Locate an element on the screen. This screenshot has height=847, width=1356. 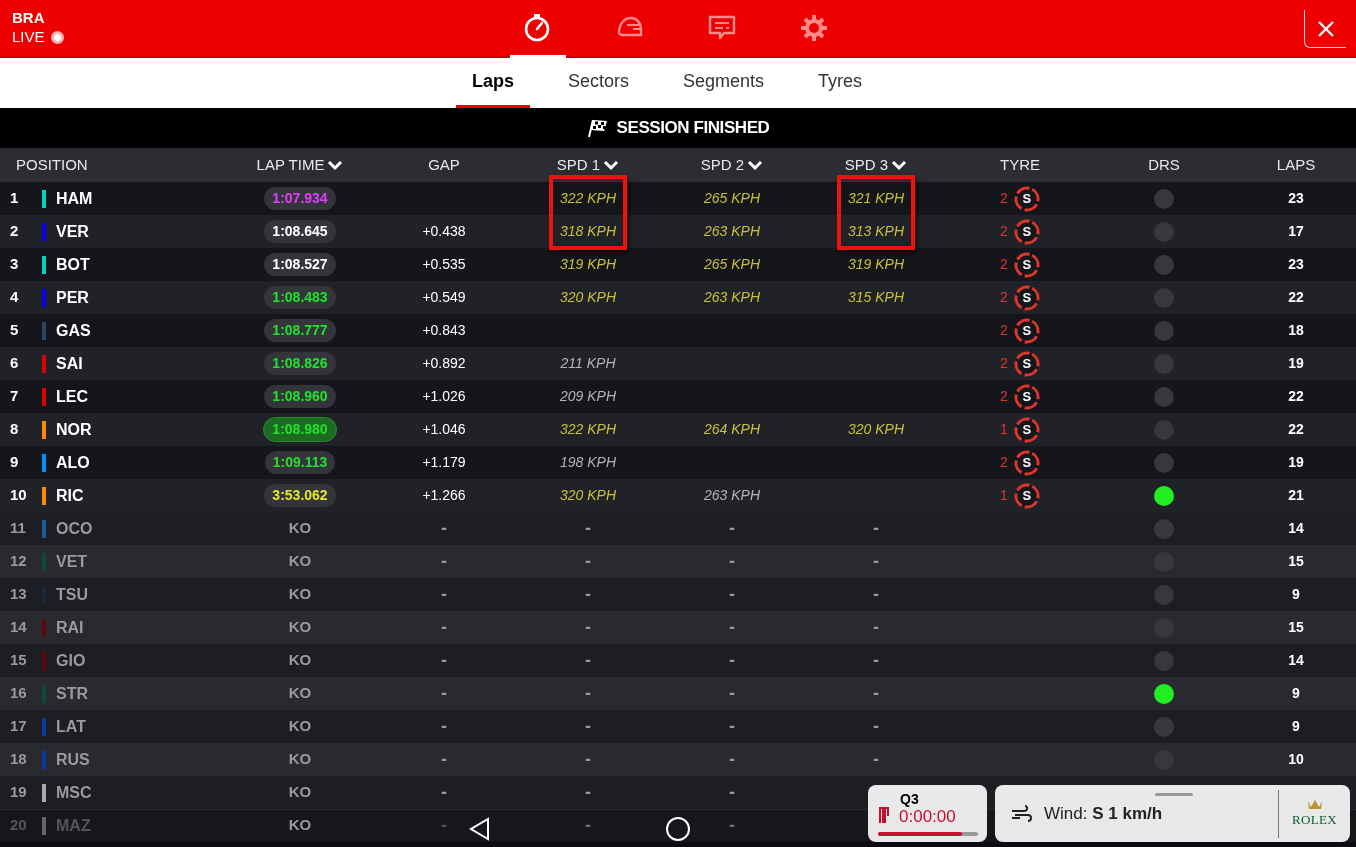
speed-value: 313 KPH is located at coordinates (875, 231).